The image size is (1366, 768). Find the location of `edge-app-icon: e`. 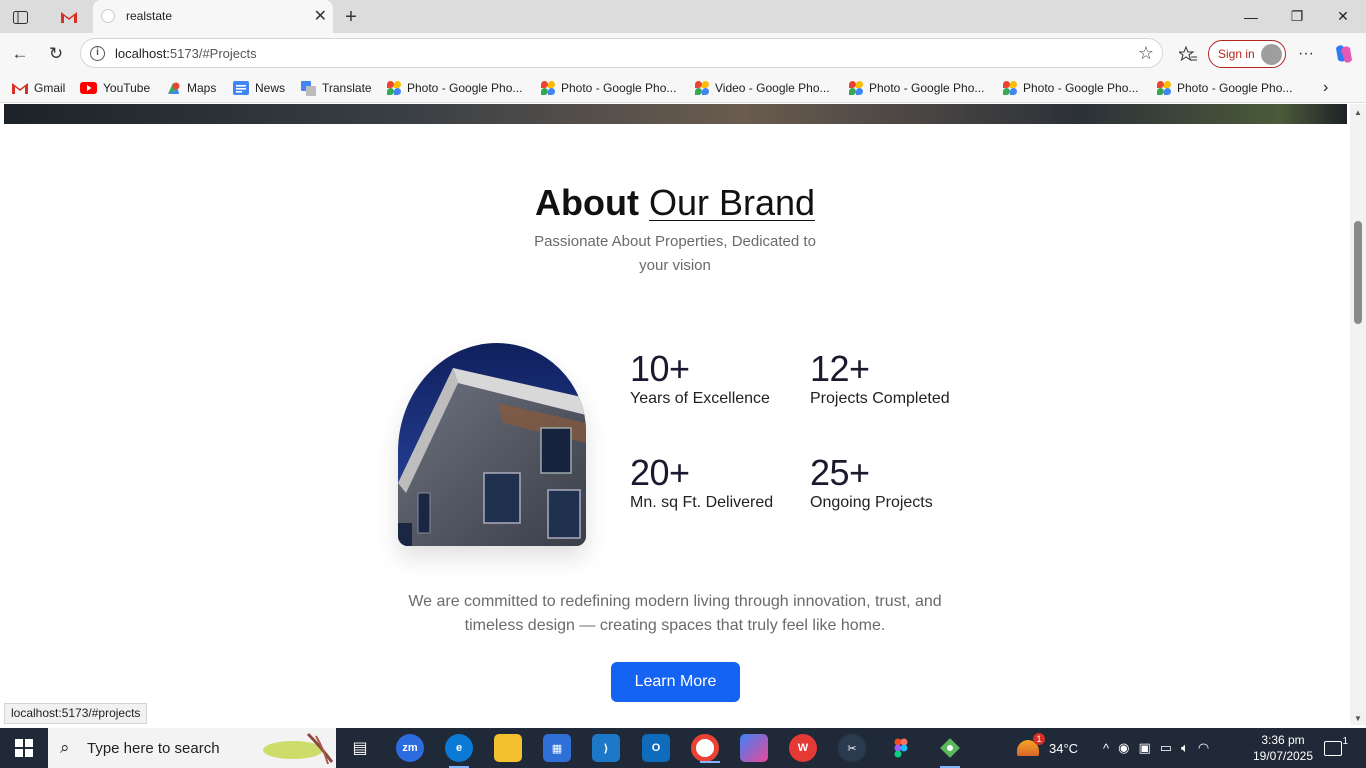

edge-app-icon: e is located at coordinates (459, 751).